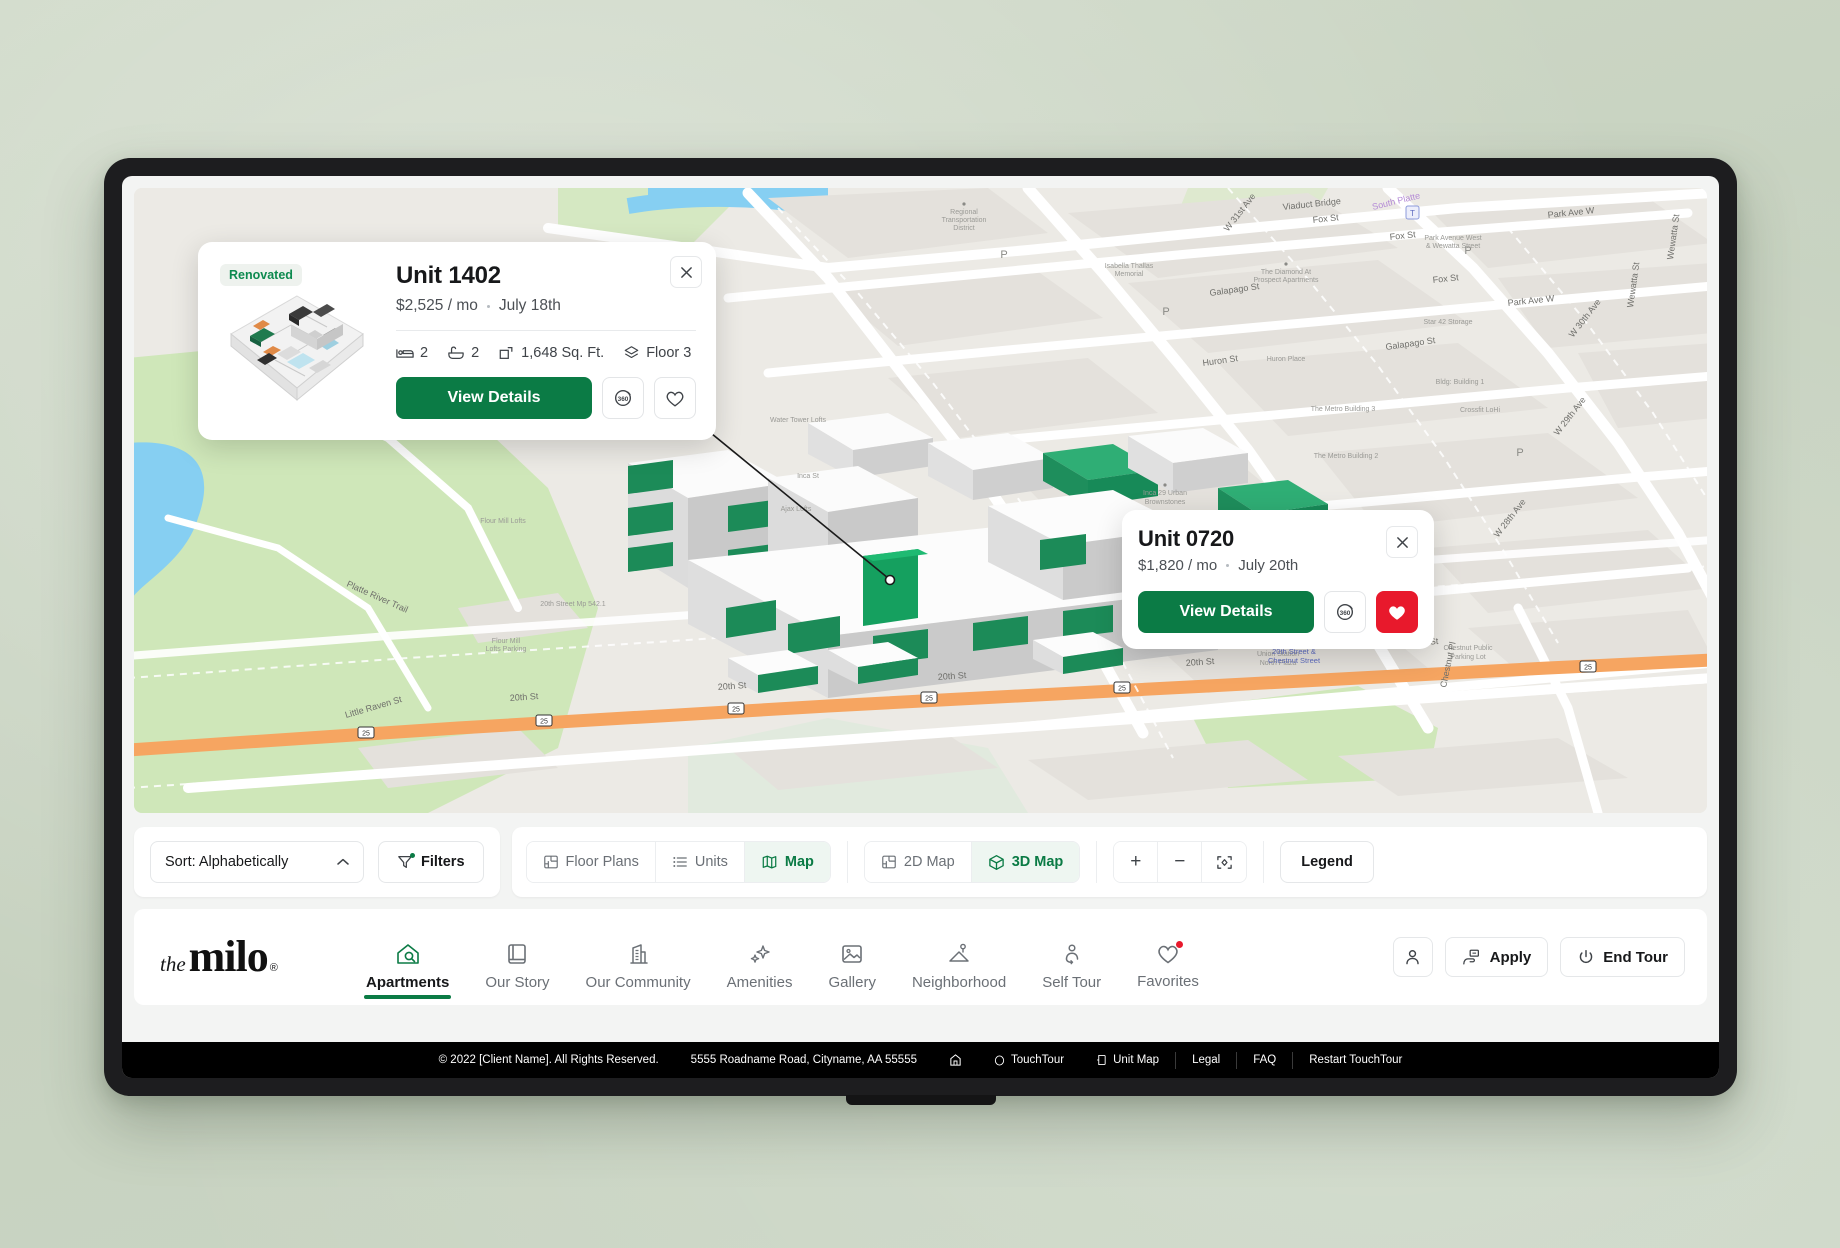 This screenshot has height=1248, width=1840. I want to click on nav-item-apartments: Apartments, so click(407, 957).